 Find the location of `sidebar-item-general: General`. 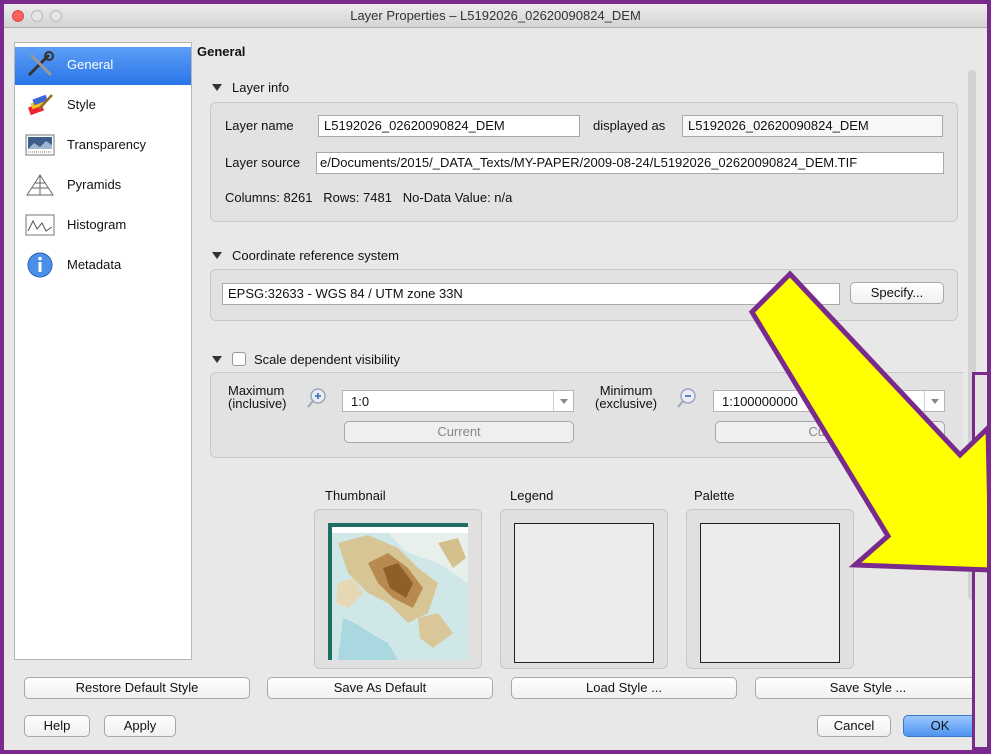

sidebar-item-general: General is located at coordinates (103, 66).